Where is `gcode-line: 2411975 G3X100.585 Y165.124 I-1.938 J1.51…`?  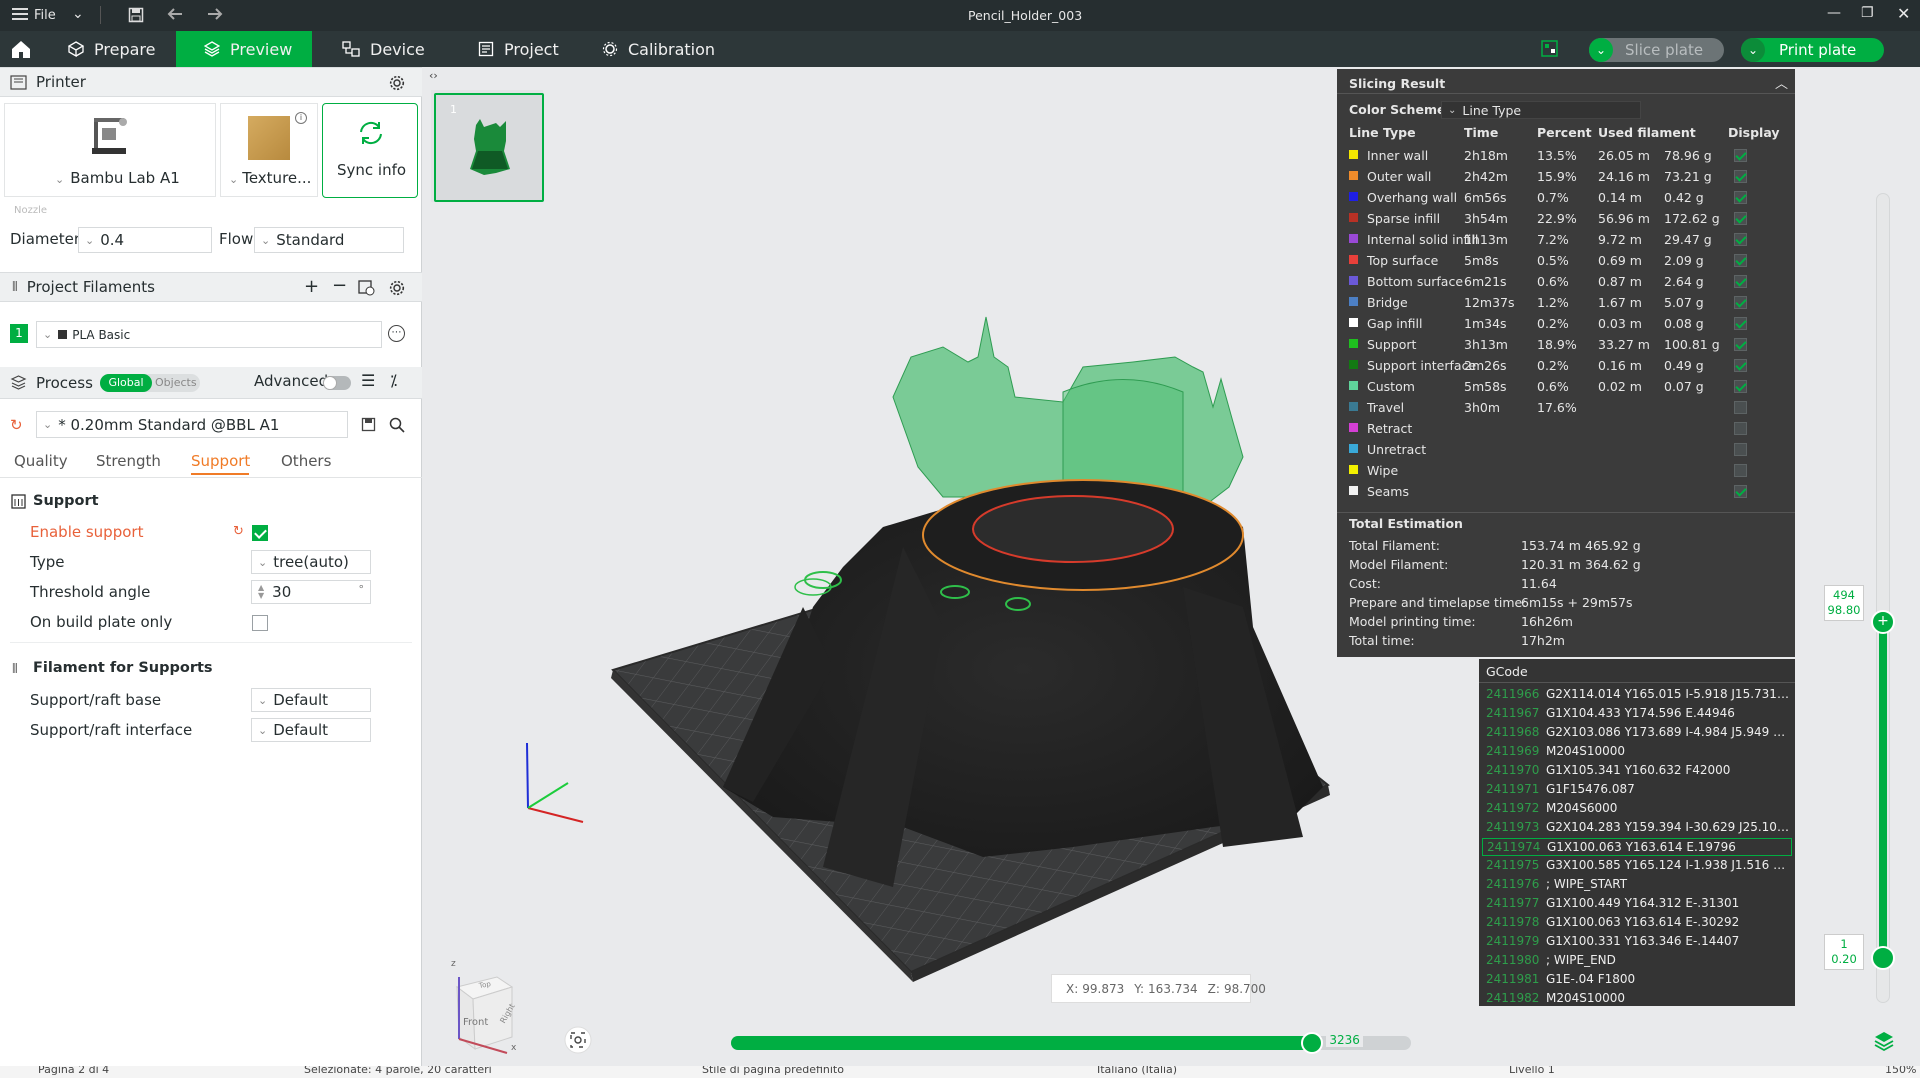 gcode-line: 2411975 G3X100.585 Y165.124 I-1.938 J1.51… is located at coordinates (1637, 866).